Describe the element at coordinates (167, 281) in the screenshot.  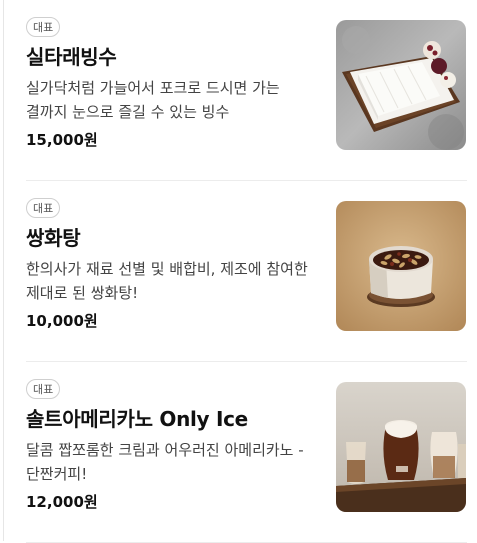
I see `menu-item-description: 한의사가 재료 선별 및 배합비, 제조에 참여한 제대로 된 쌍화탕!` at that location.